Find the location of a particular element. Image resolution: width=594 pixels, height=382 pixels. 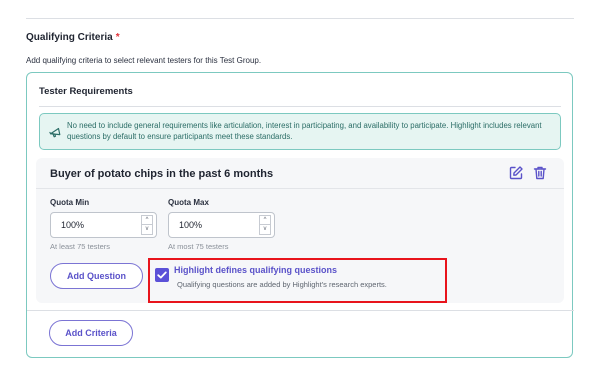

checkmark-icon is located at coordinates (162, 275).